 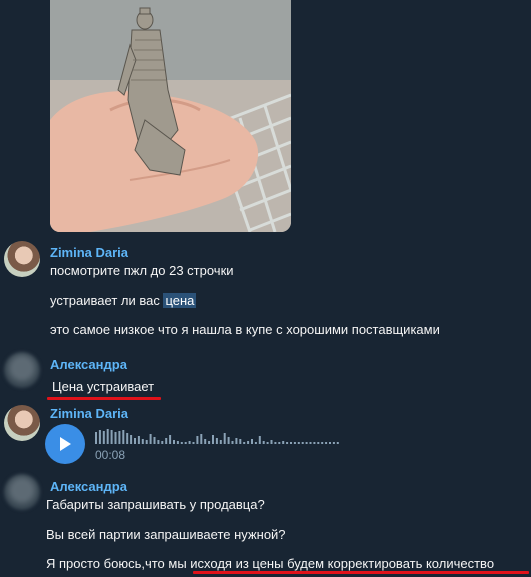 I want to click on voice-waveform, so click(x=220, y=436).